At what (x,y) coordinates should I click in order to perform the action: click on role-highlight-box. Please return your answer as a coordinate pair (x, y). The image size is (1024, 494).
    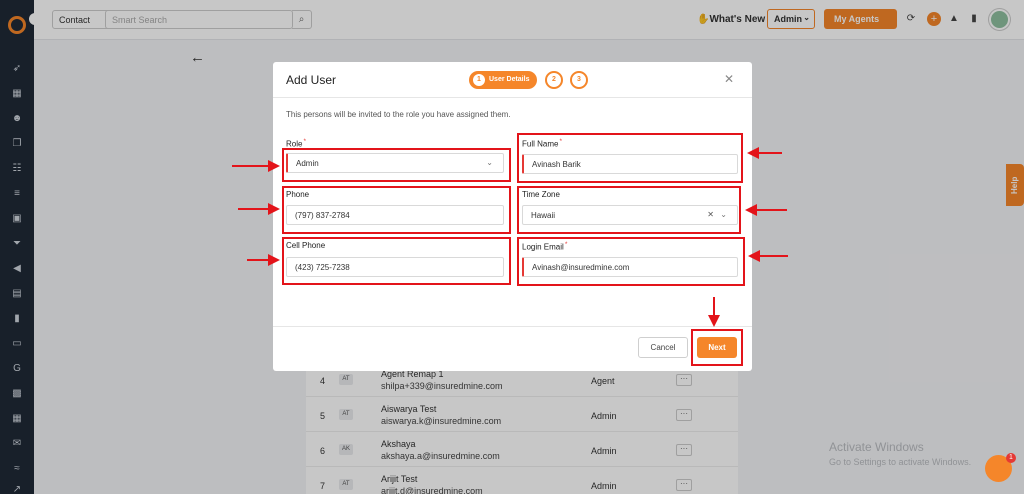
    Looking at the image, I should click on (396, 165).